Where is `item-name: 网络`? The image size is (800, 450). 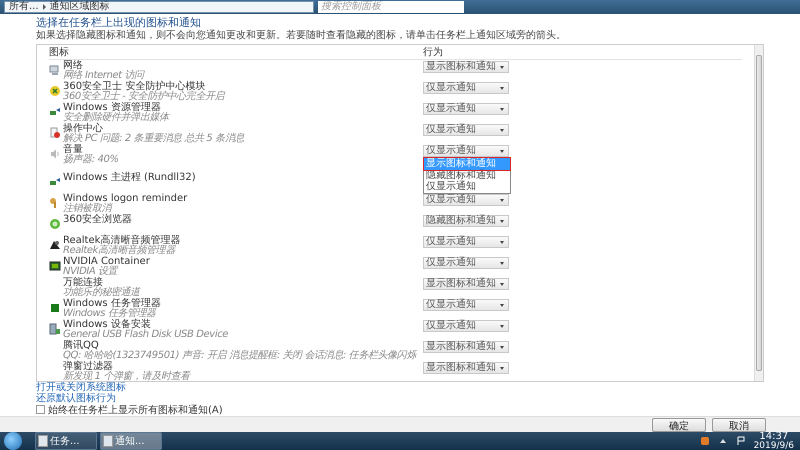
item-name: 网络 is located at coordinates (73, 66).